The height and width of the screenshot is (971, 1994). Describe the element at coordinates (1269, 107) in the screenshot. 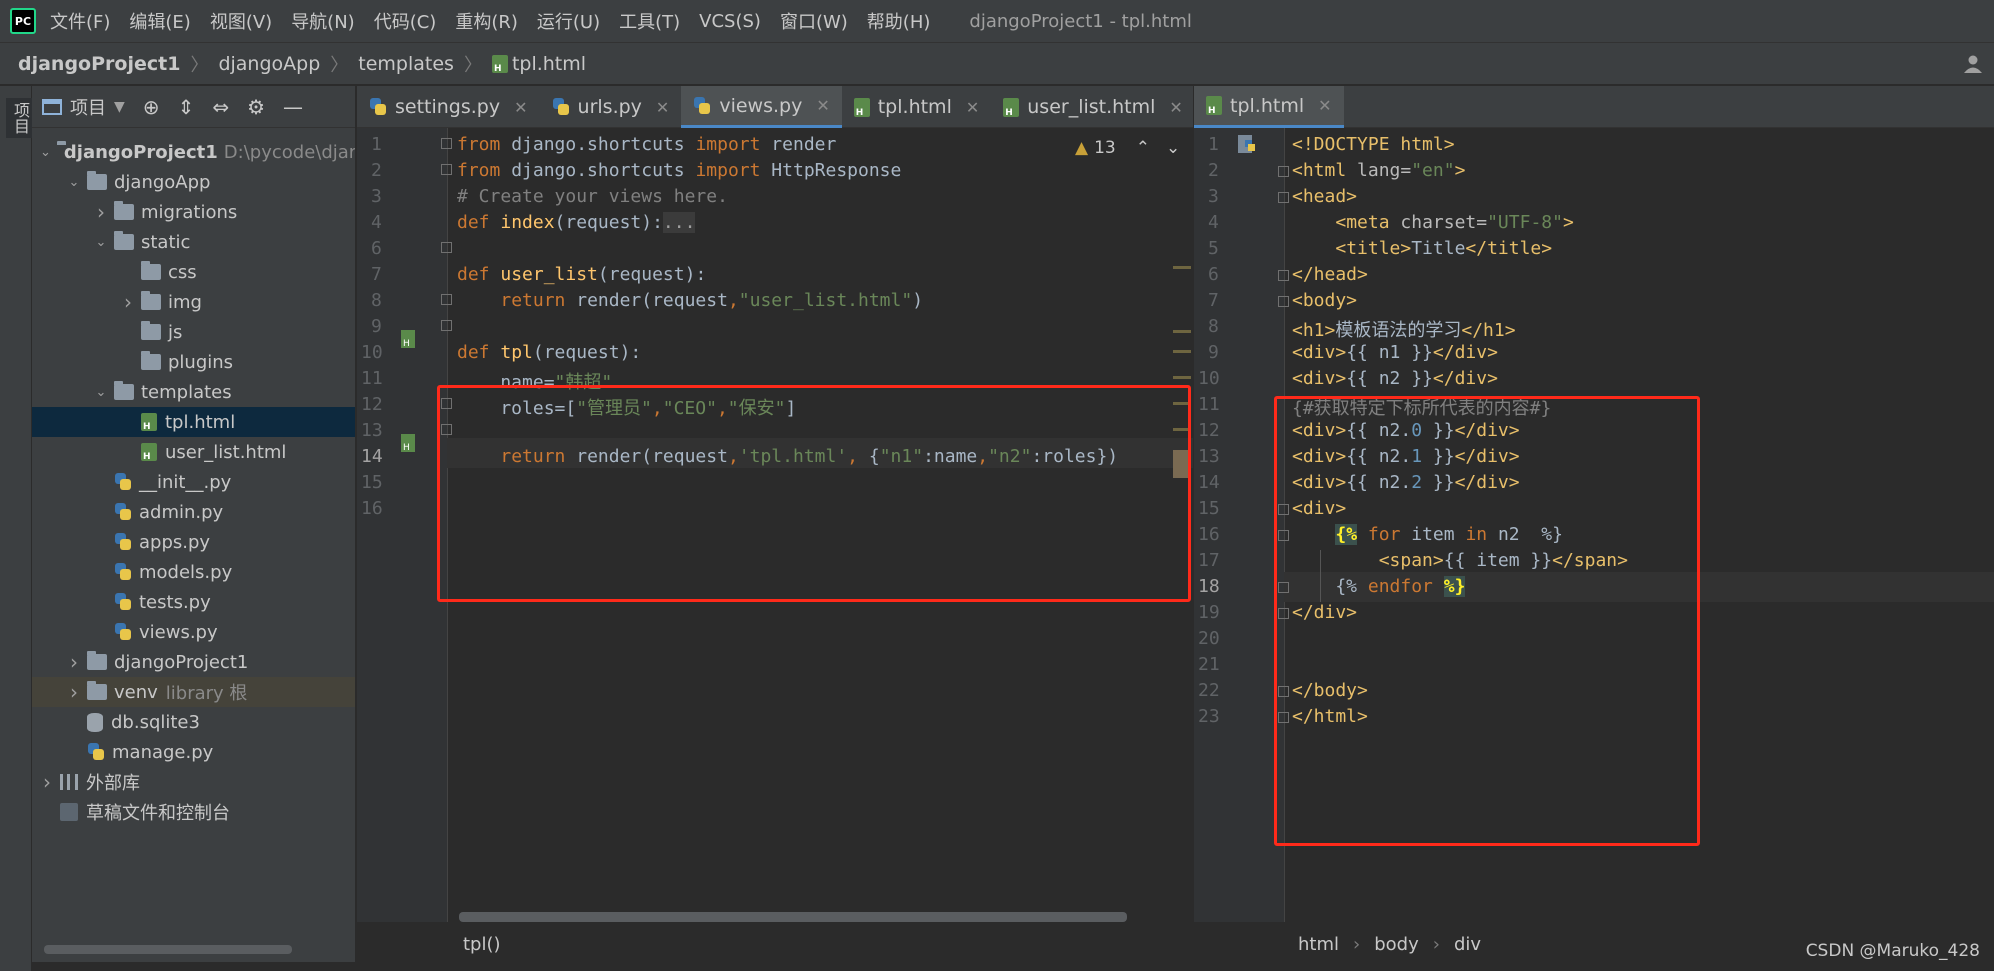

I see `tab-tpl-html-right: tpl.html ✕` at that location.